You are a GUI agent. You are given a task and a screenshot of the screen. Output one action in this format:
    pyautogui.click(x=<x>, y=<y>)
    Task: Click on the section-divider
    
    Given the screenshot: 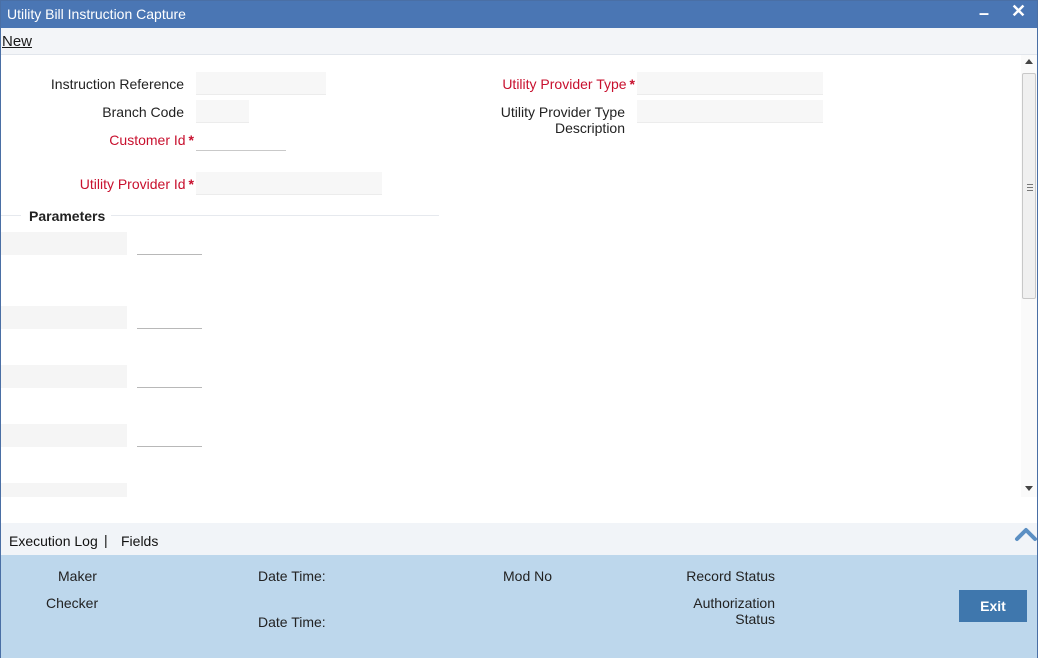 What is the action you would take?
    pyautogui.click(x=275, y=215)
    